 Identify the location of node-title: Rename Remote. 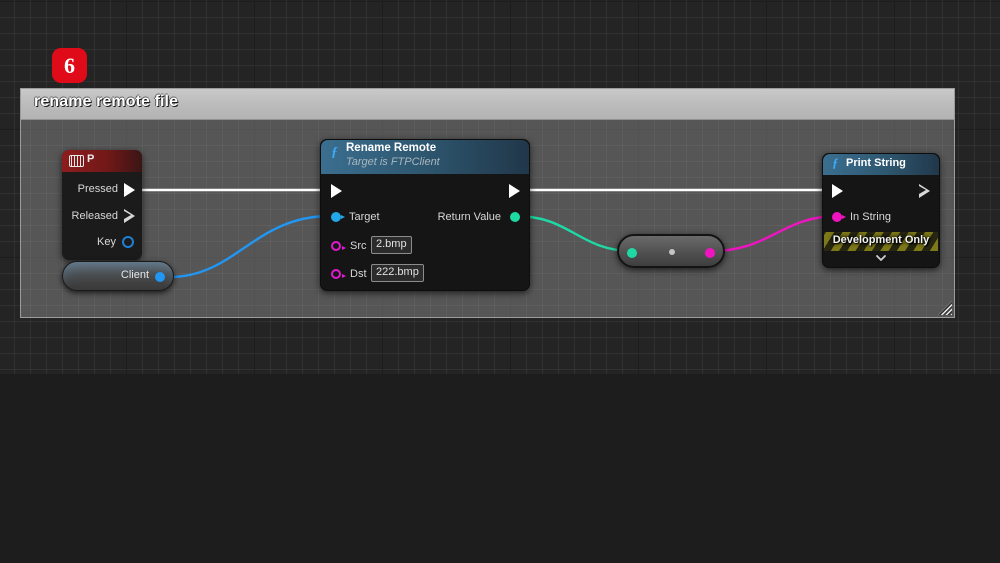
(391, 148).